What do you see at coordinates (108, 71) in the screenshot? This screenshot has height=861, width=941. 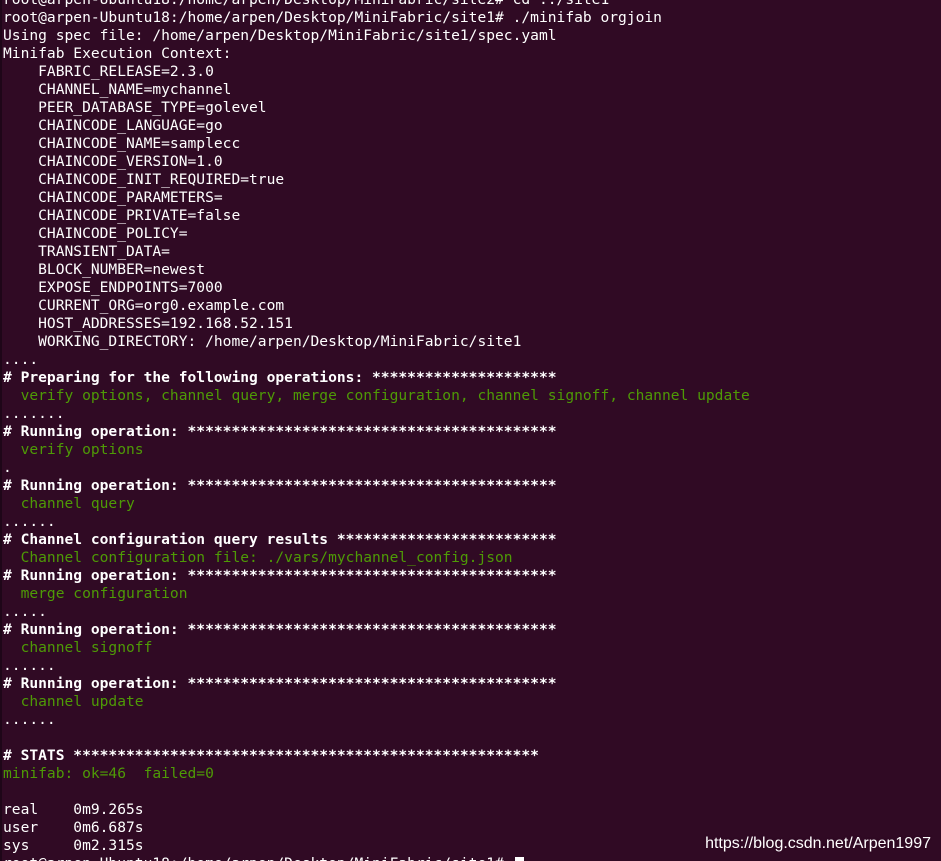 I see `terminal-line-text: FABRIC_RELEASE=2.3.0` at bounding box center [108, 71].